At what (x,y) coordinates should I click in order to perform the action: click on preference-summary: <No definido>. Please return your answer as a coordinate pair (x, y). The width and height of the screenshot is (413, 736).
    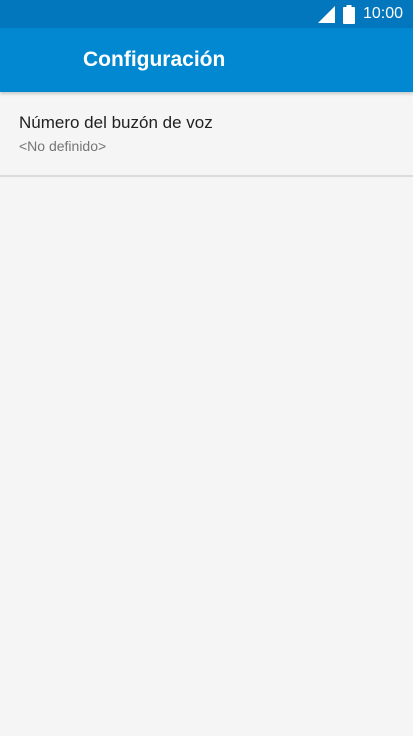
    Looking at the image, I should click on (63, 146).